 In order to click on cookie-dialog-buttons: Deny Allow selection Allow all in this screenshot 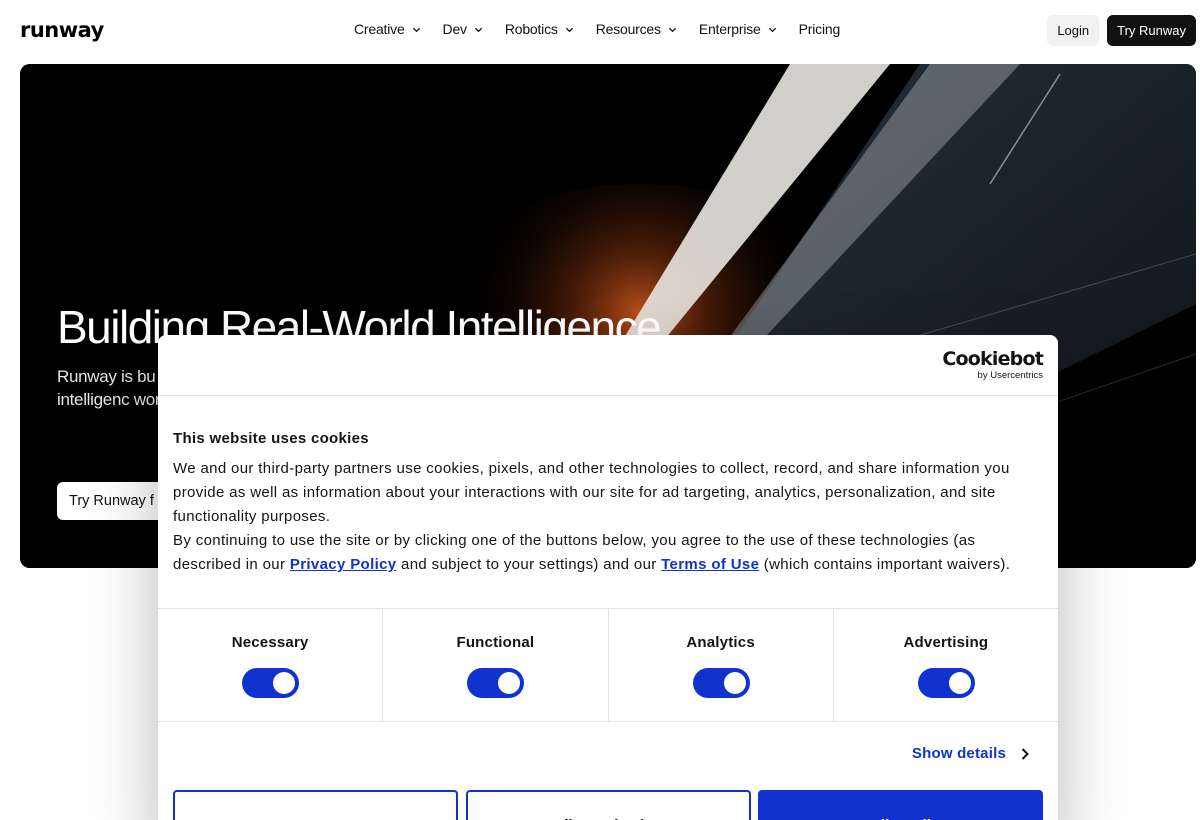, I will do `click(608, 805)`.